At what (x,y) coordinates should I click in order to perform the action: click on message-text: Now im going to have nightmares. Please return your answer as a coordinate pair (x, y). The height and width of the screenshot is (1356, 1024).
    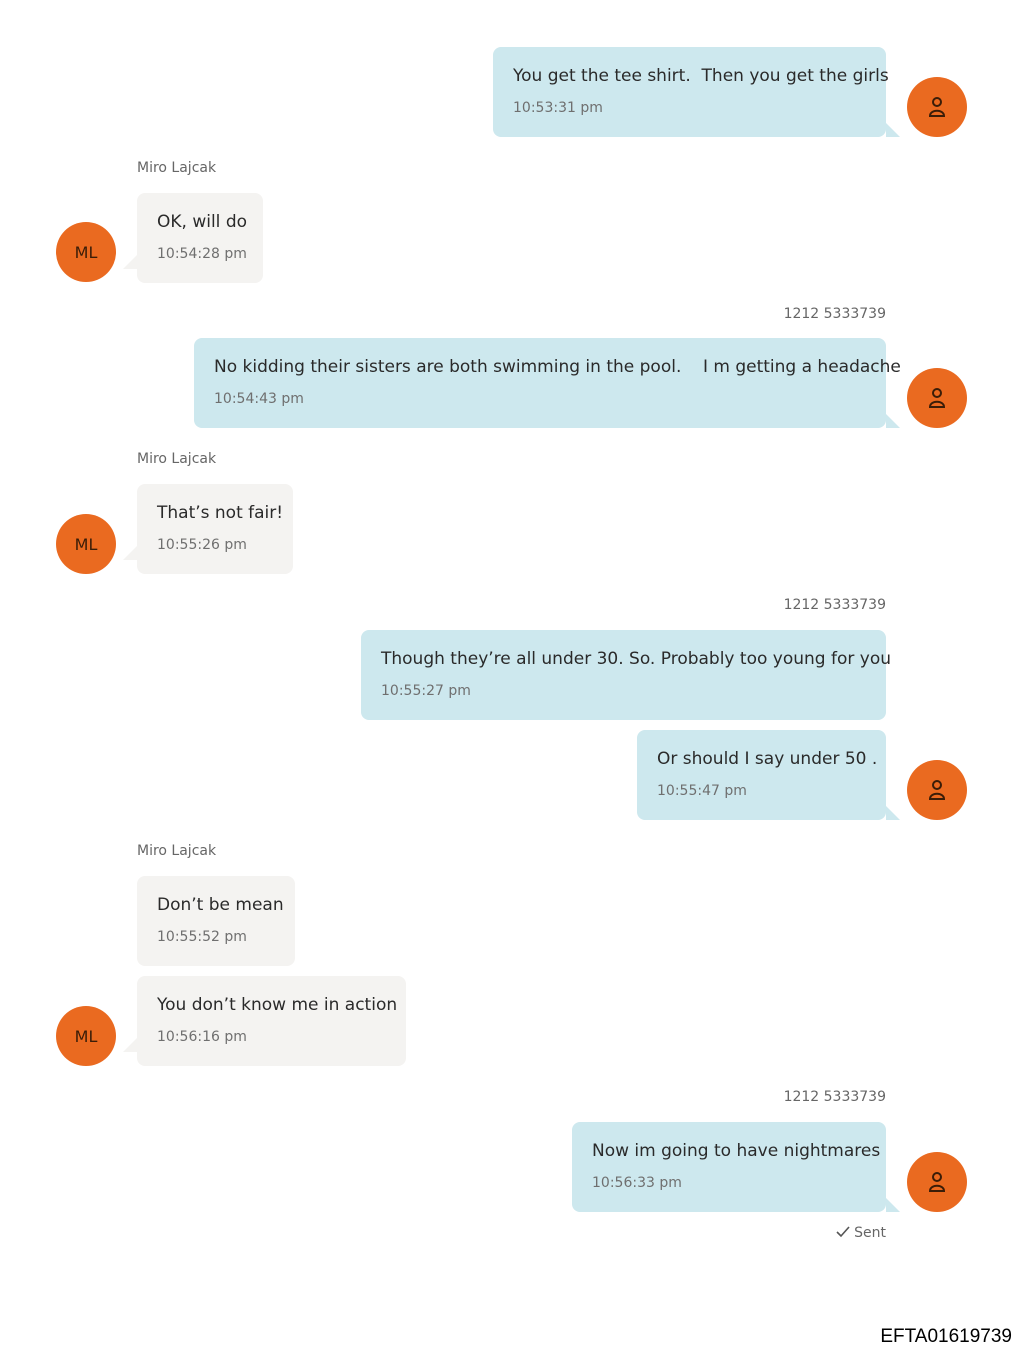
    Looking at the image, I should click on (736, 1151).